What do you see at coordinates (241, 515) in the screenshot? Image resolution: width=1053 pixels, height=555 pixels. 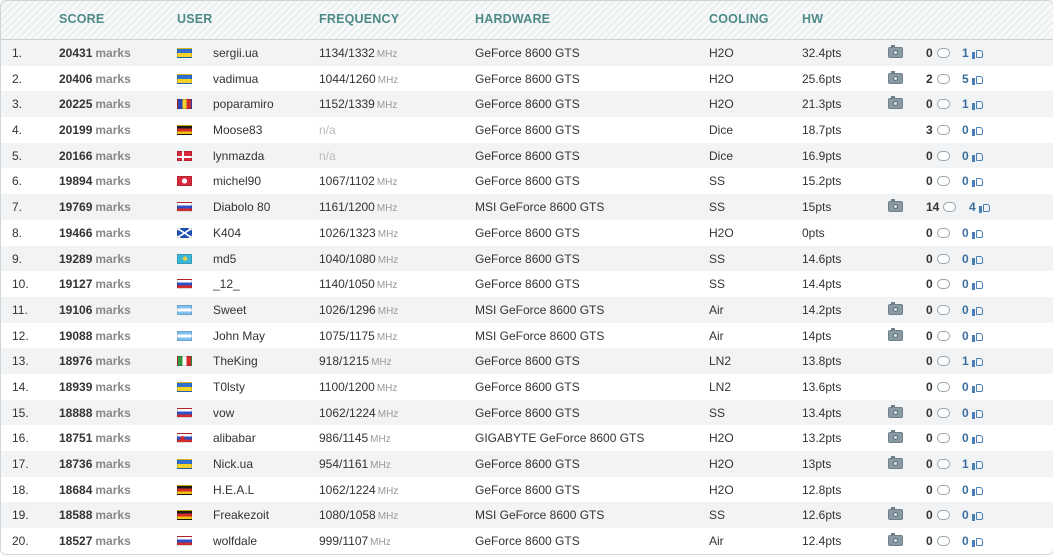 I see `user-link: Freakezoit` at bounding box center [241, 515].